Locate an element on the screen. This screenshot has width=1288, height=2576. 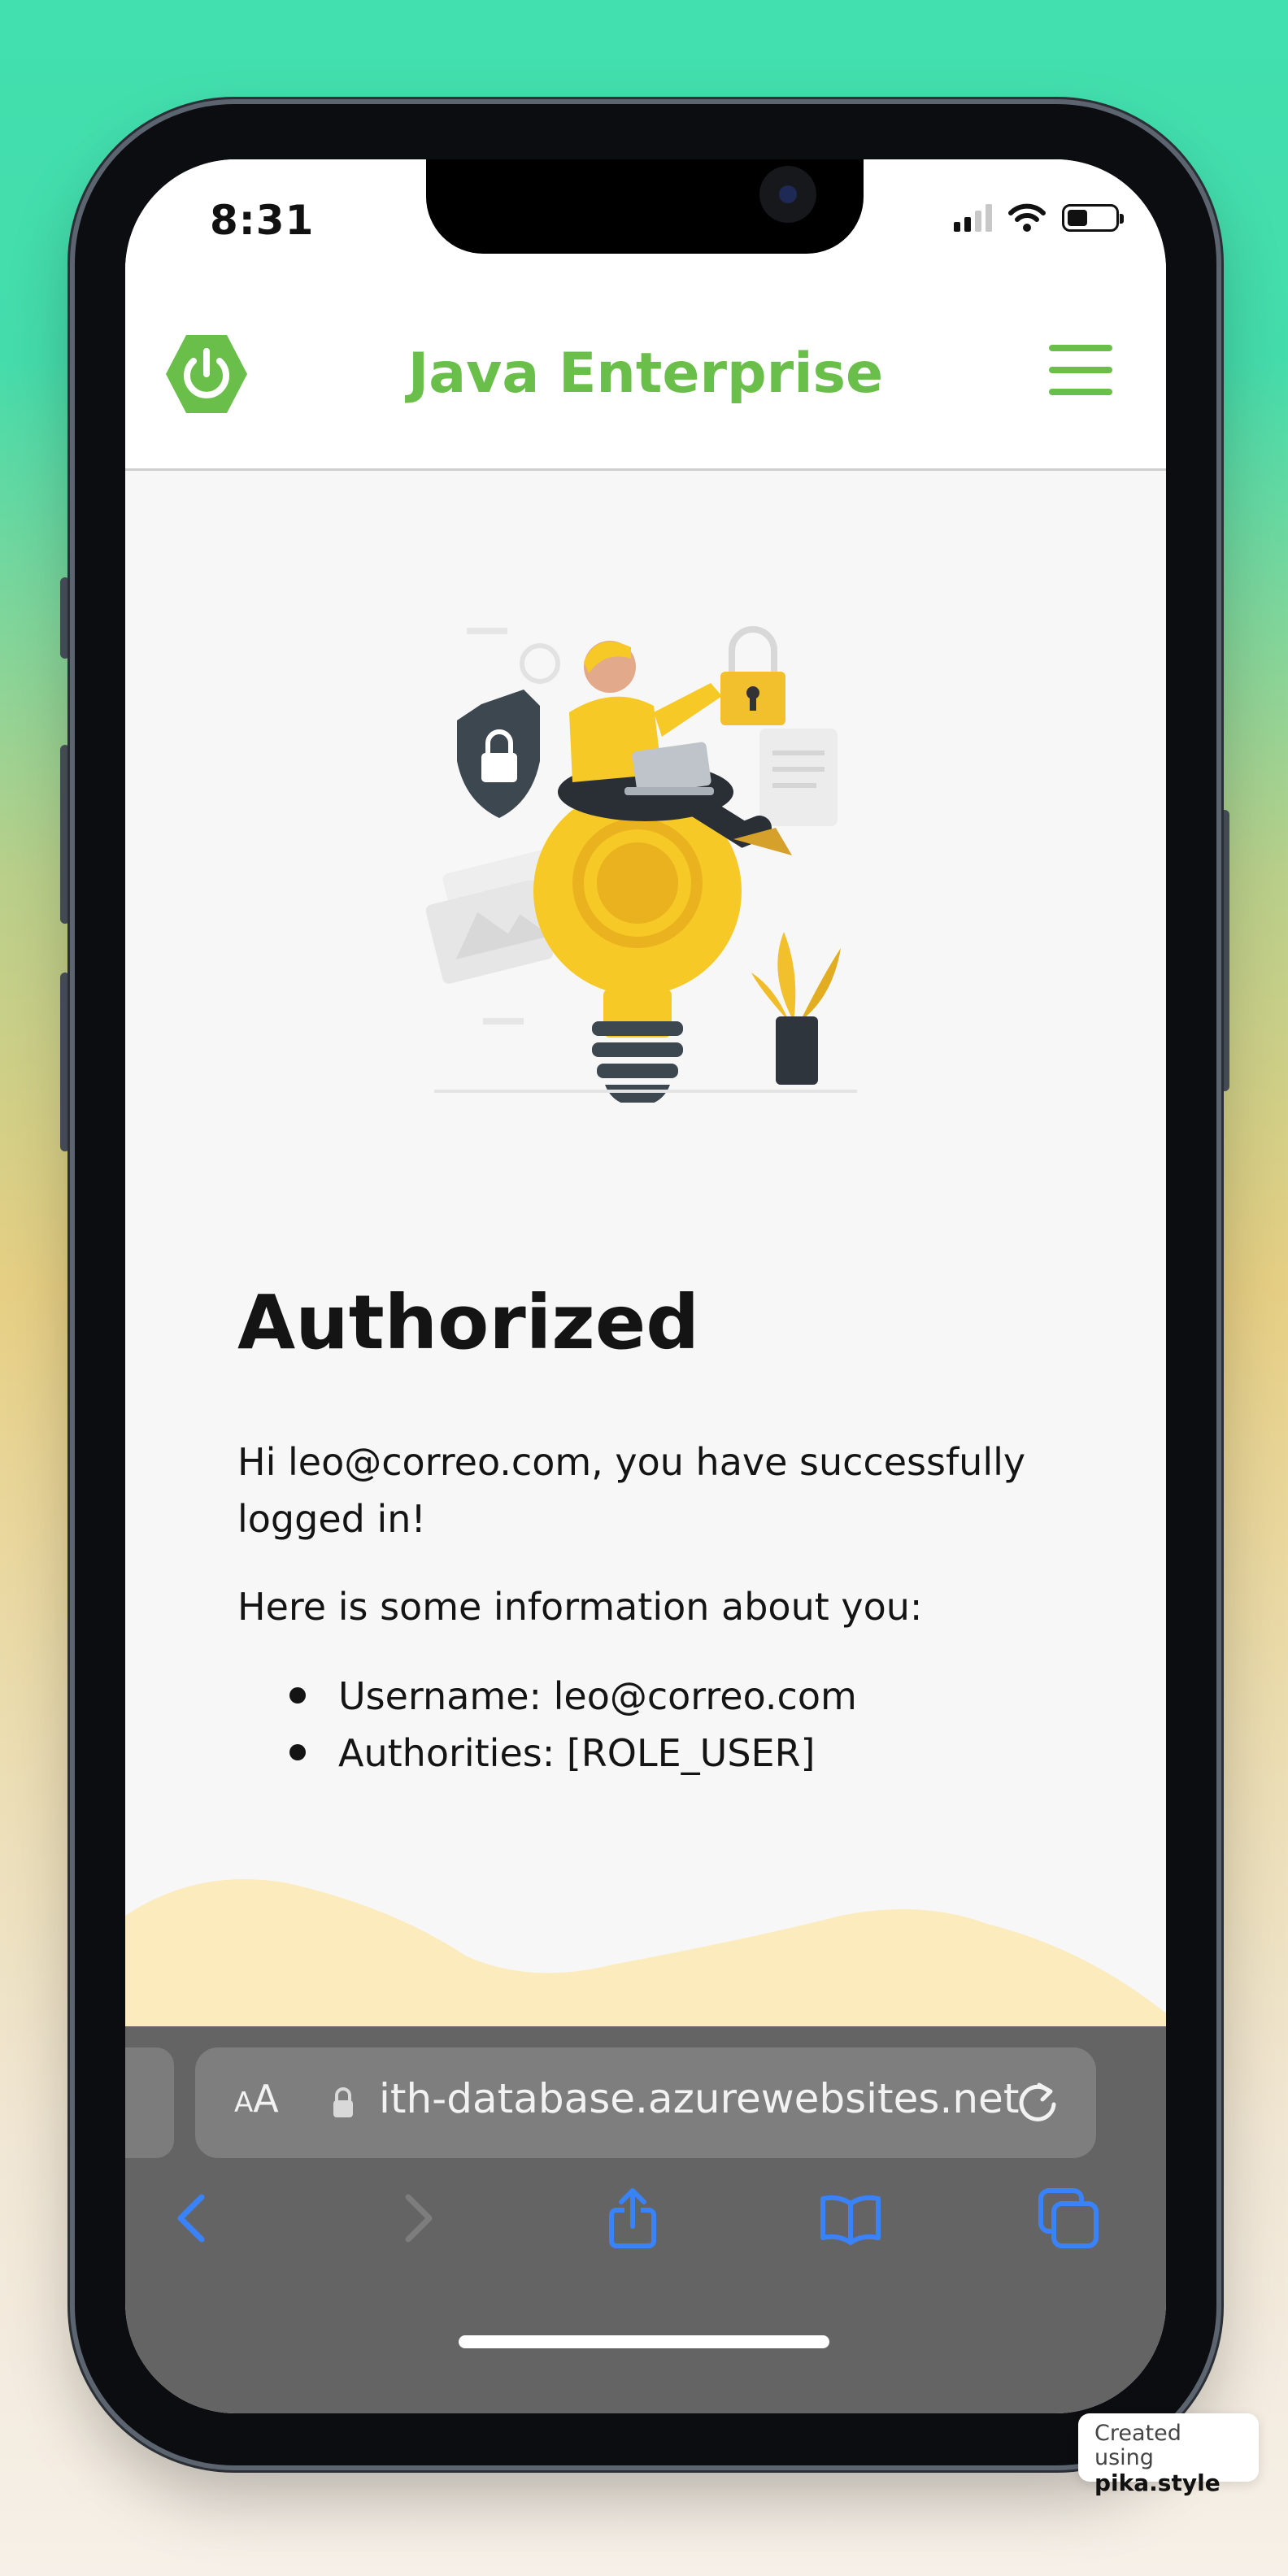
notch is located at coordinates (645, 207).